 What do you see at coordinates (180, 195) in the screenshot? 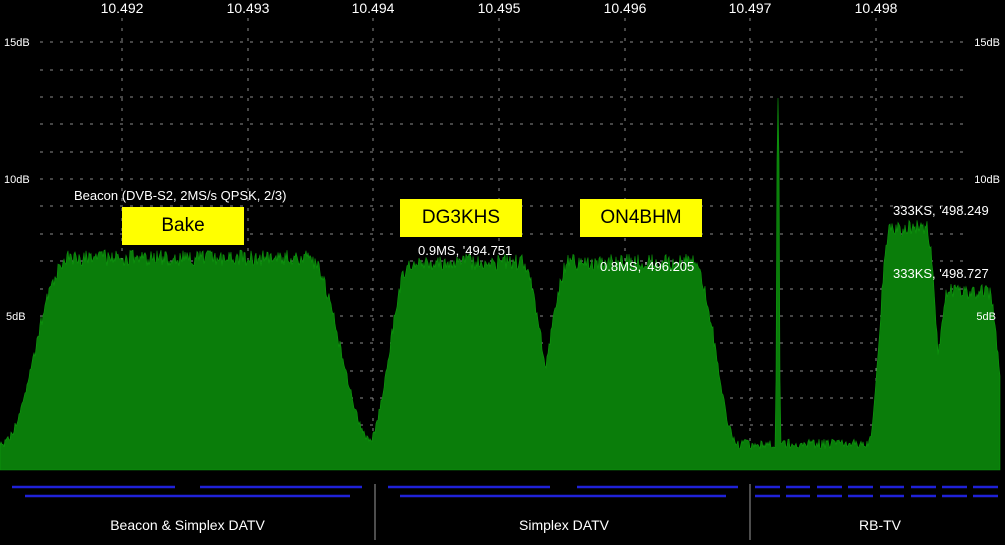
I see `beacon-description: Beacon (DVB-S2, 2MS/s QPSK, 2/3)` at bounding box center [180, 195].